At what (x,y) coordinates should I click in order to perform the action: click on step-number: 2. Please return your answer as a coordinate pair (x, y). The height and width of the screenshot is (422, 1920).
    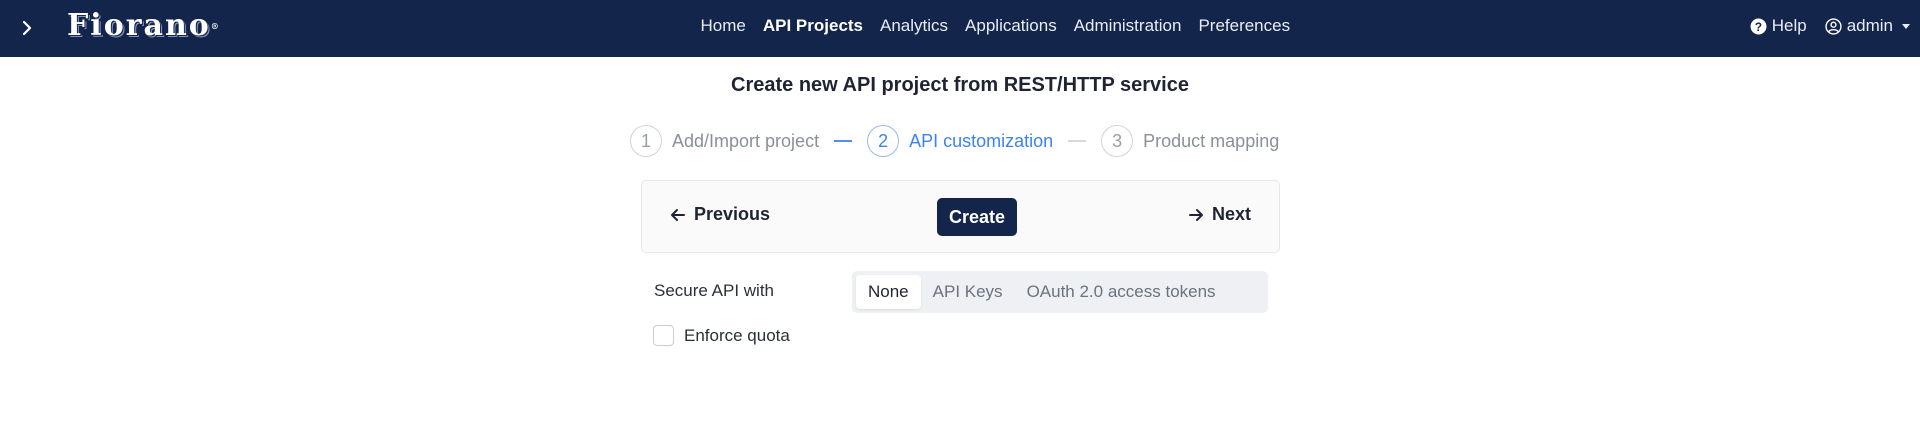
    Looking at the image, I should click on (883, 141).